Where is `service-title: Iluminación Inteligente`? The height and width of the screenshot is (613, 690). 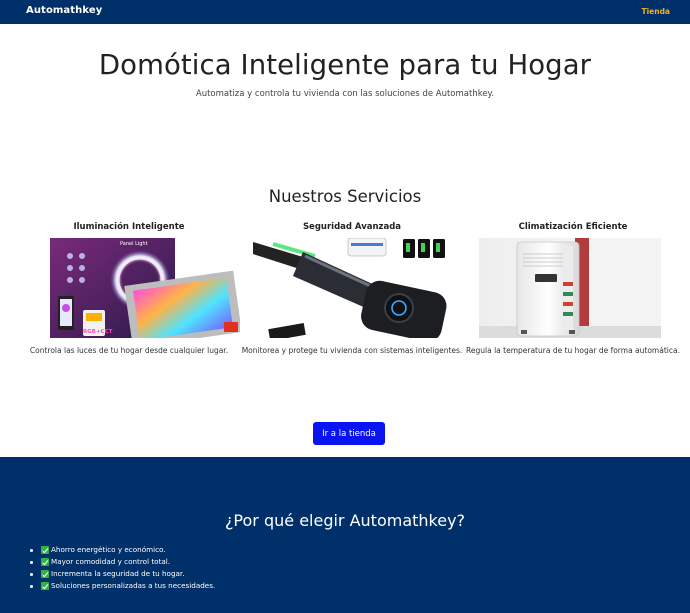 service-title: Iluminación Inteligente is located at coordinates (129, 227).